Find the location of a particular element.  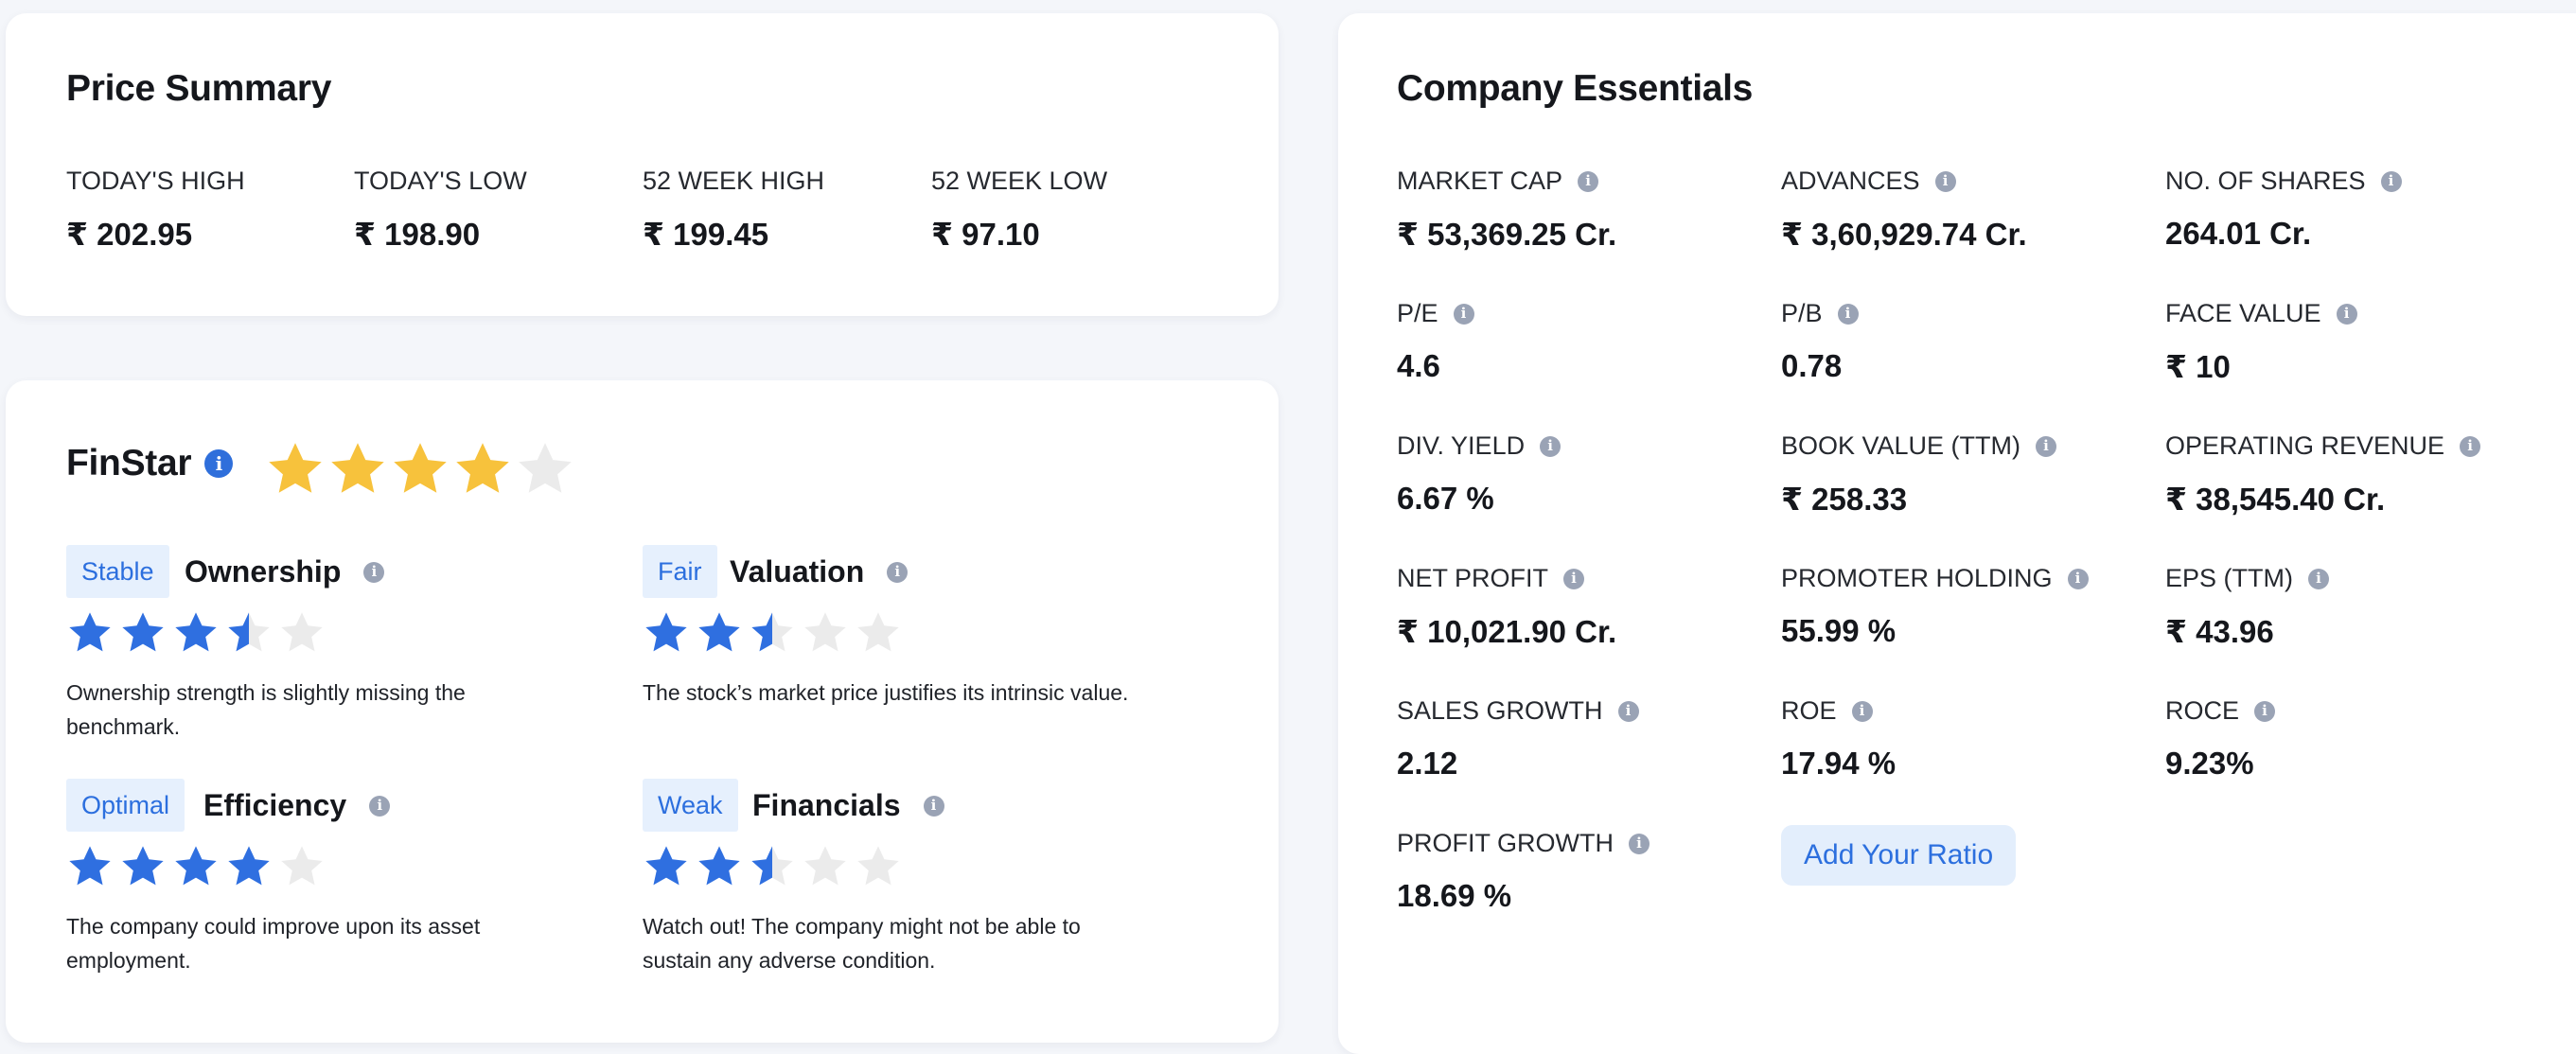

promoter-holding-label: PROMOTER HOLDING i is located at coordinates (1935, 578).